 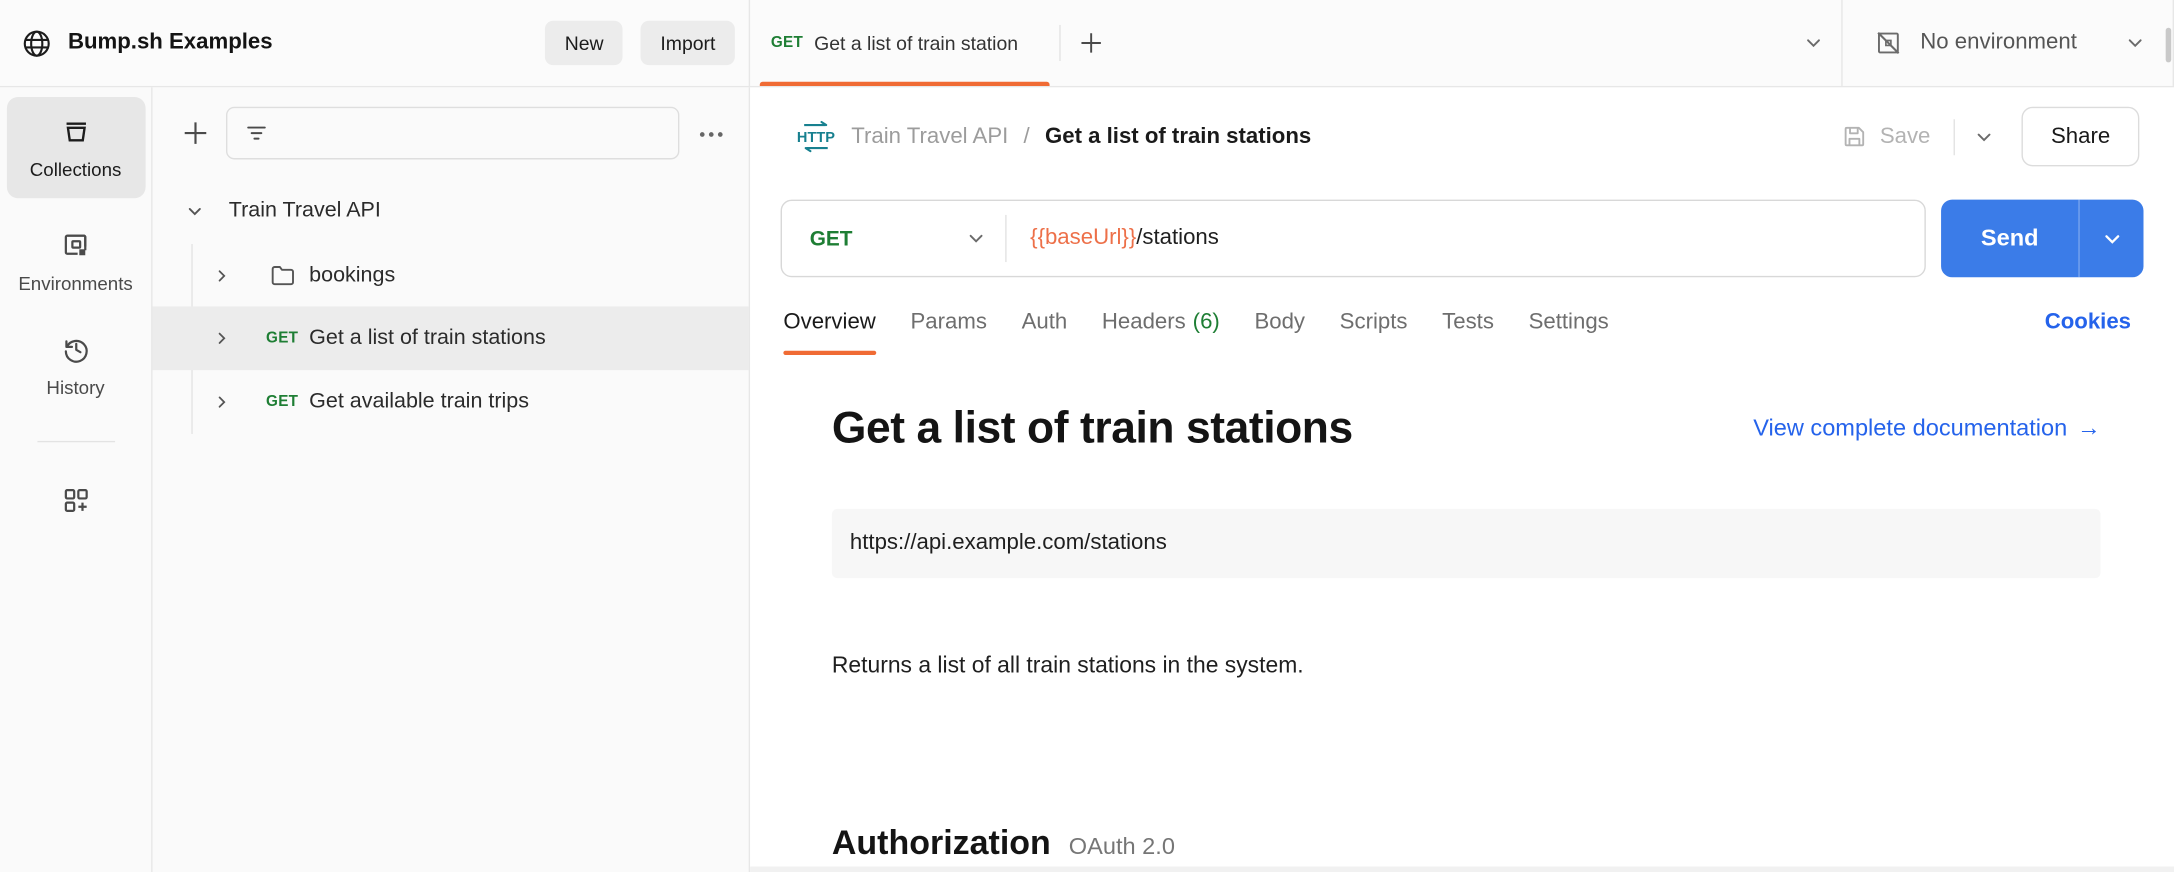 What do you see at coordinates (1813, 42) in the screenshot?
I see `tab-list-chevron-icon` at bounding box center [1813, 42].